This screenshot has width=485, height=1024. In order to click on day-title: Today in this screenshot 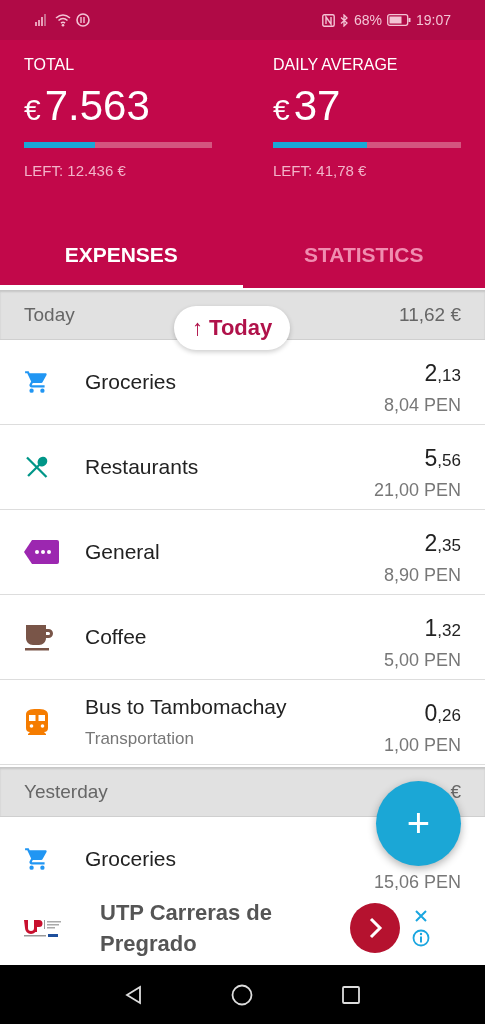, I will do `click(49, 314)`.